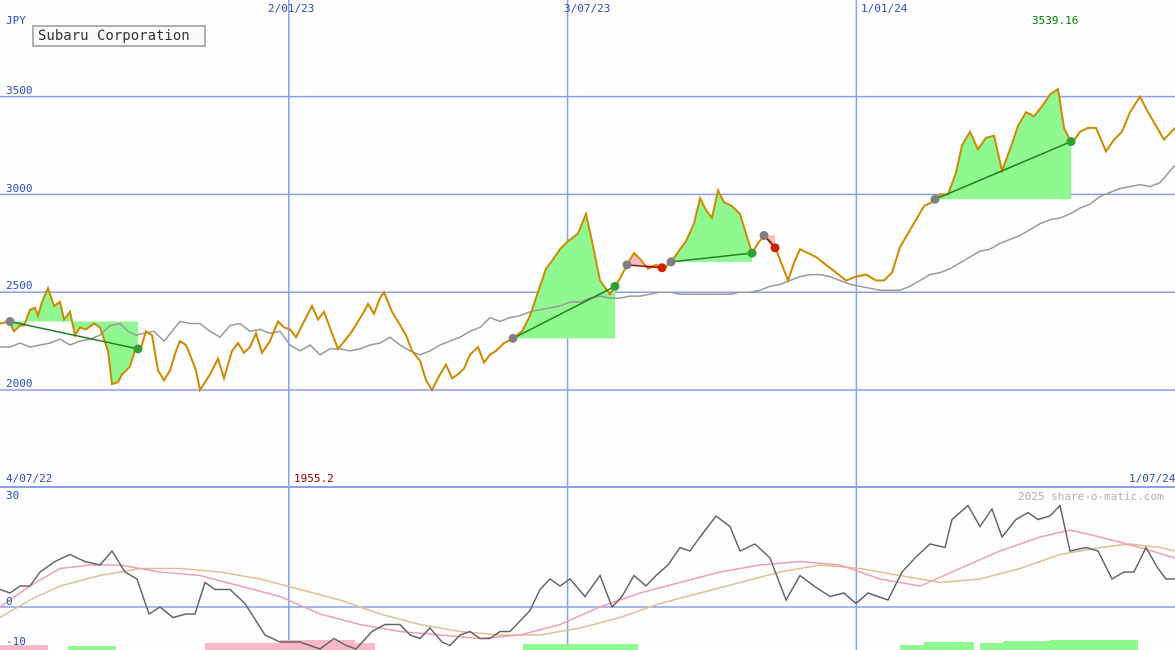 This screenshot has height=650, width=1175. I want to click on y-tick-3500: 3500, so click(19, 90).